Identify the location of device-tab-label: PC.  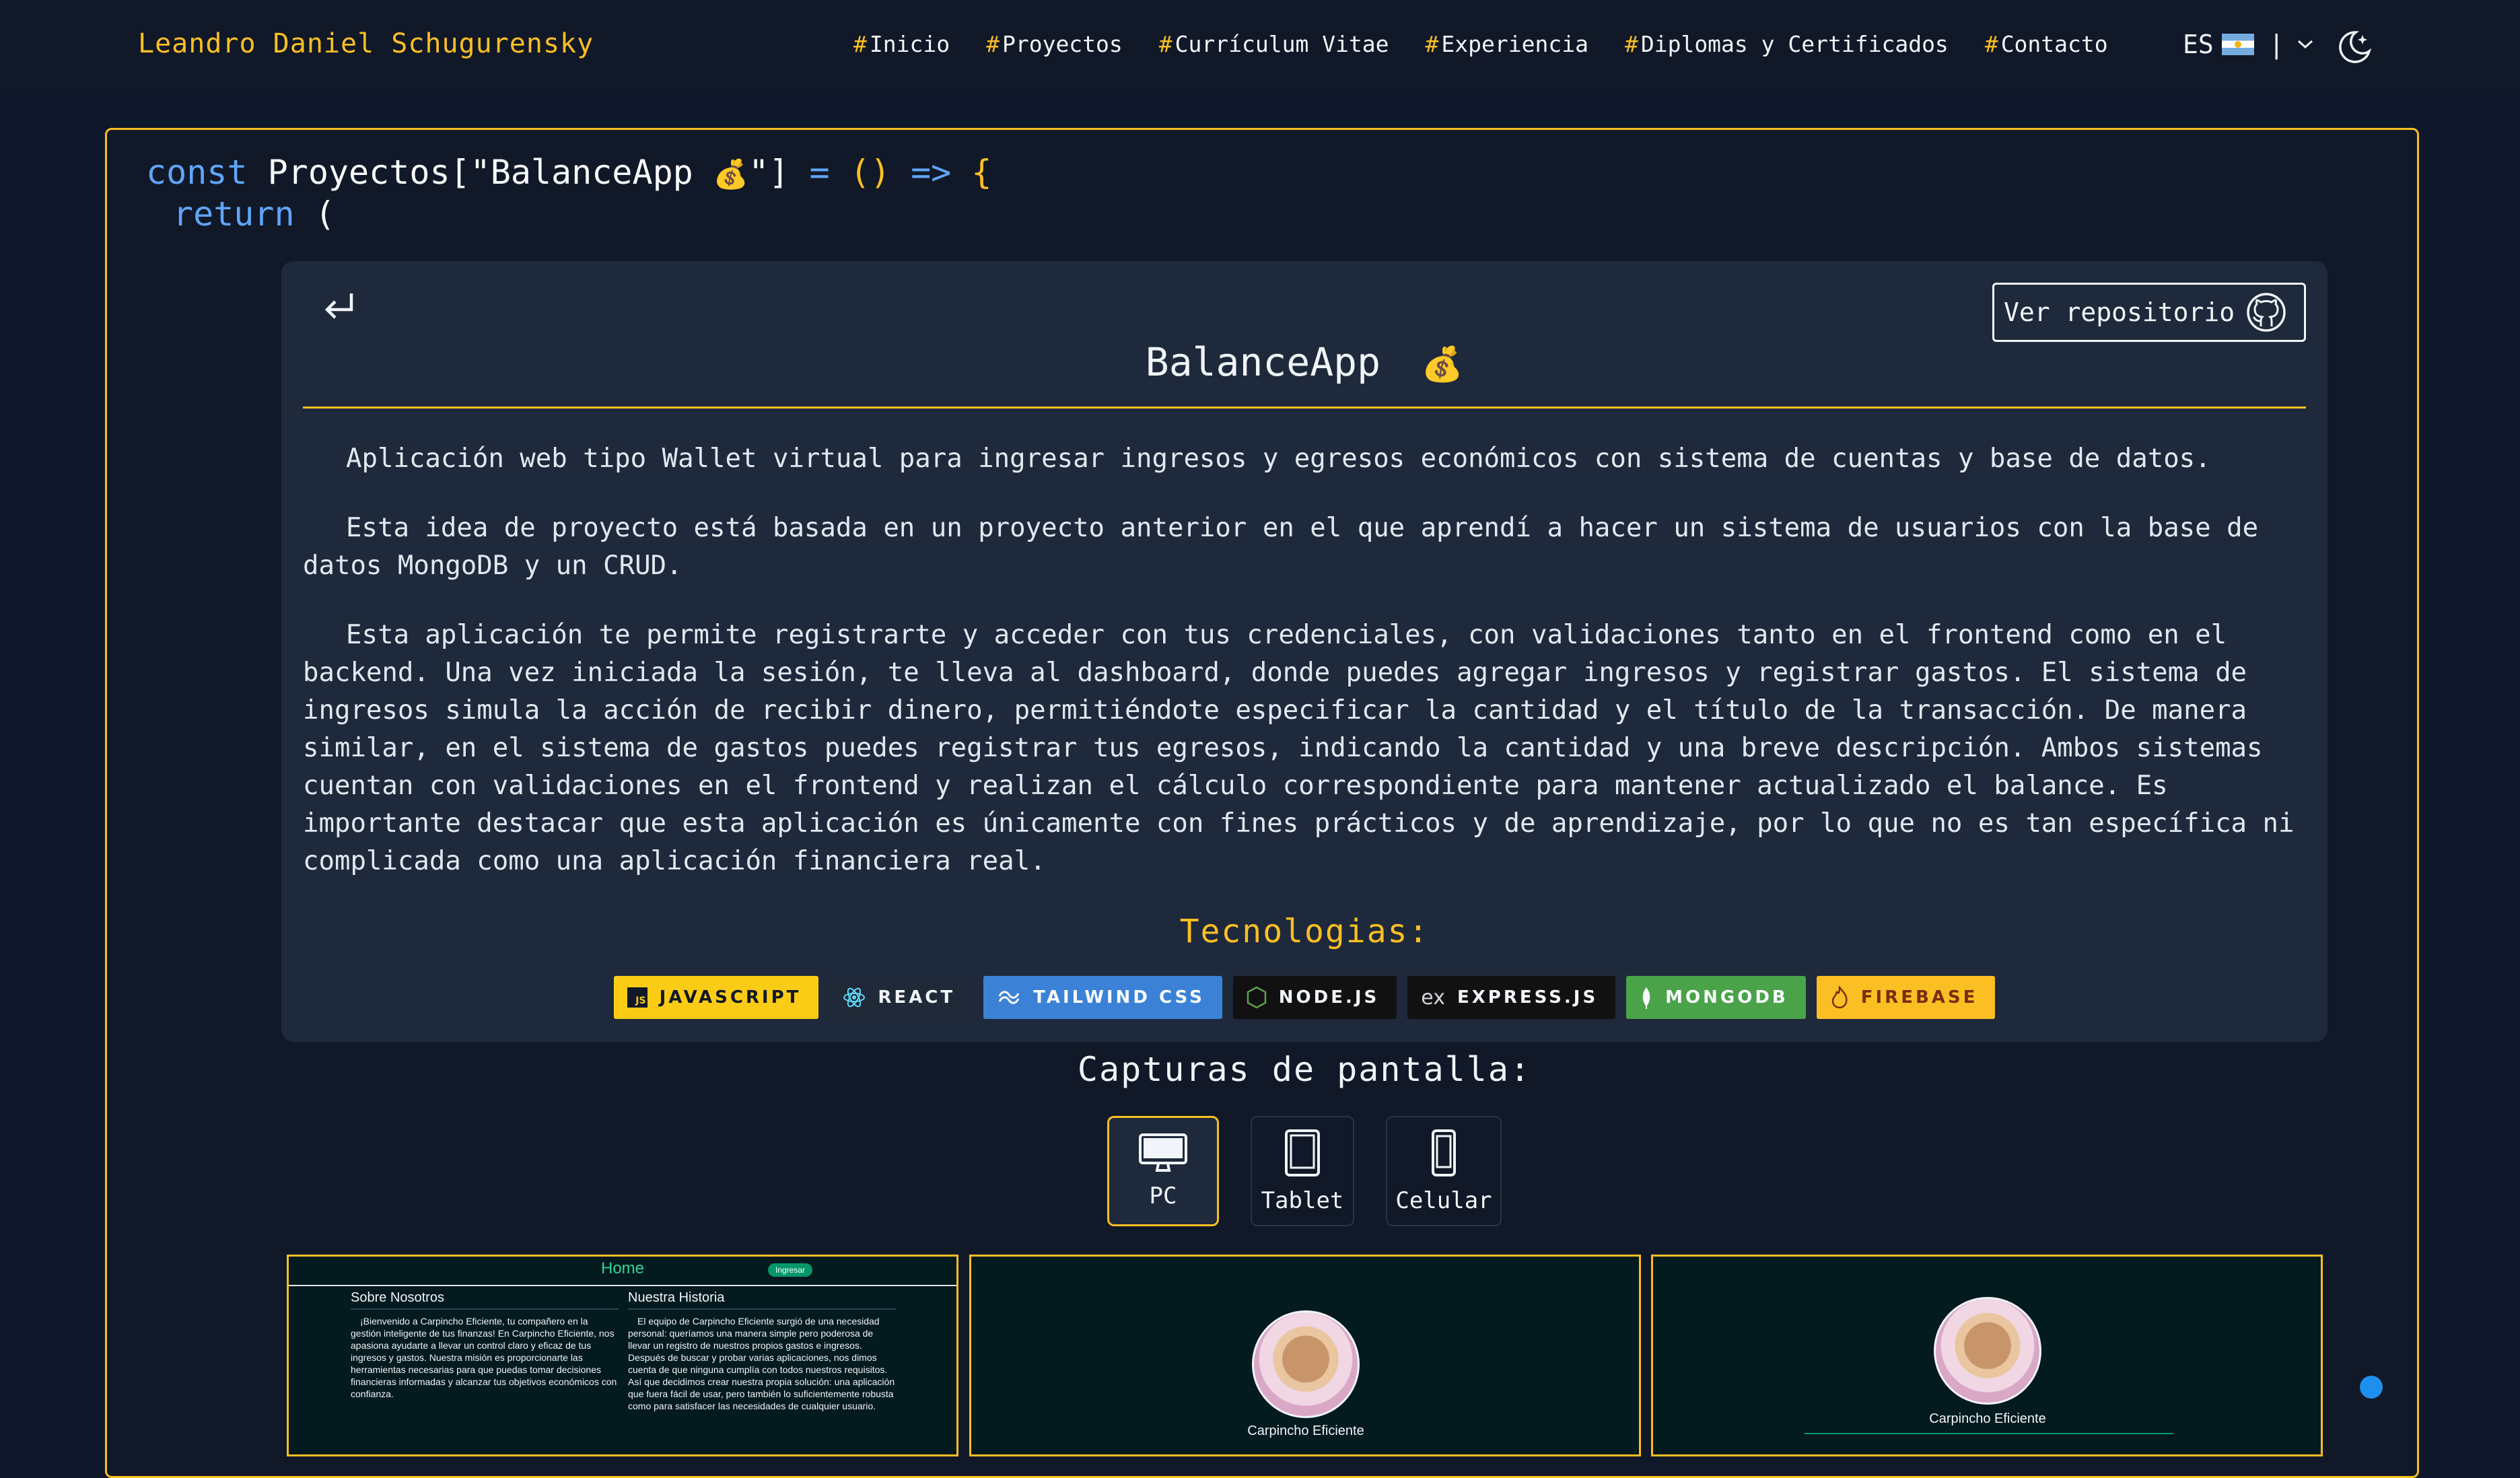
(1163, 1196).